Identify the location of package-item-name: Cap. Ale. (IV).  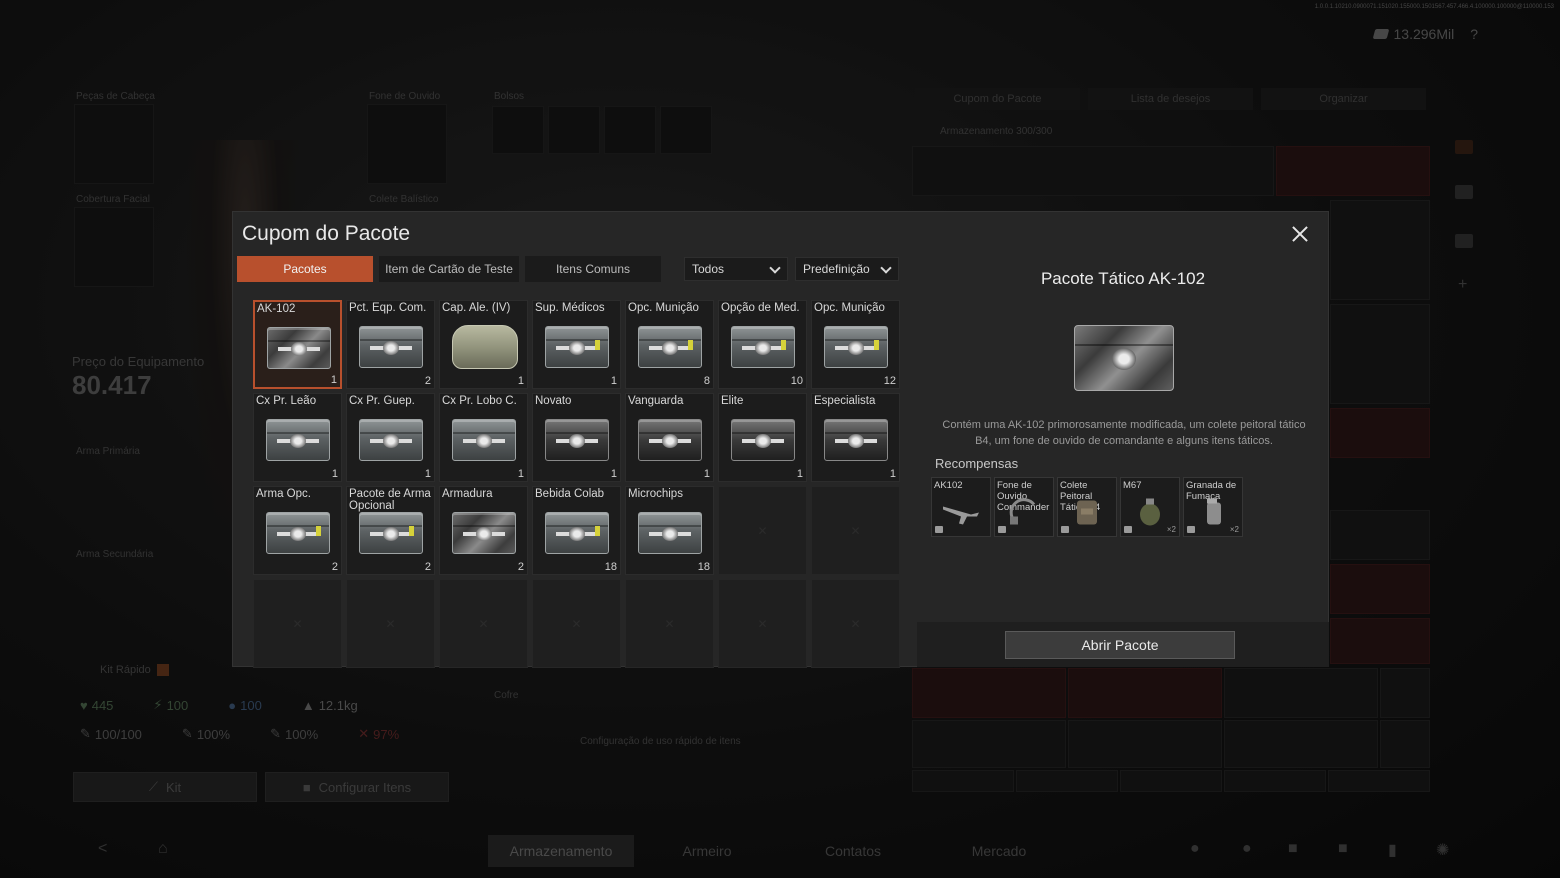
(476, 308).